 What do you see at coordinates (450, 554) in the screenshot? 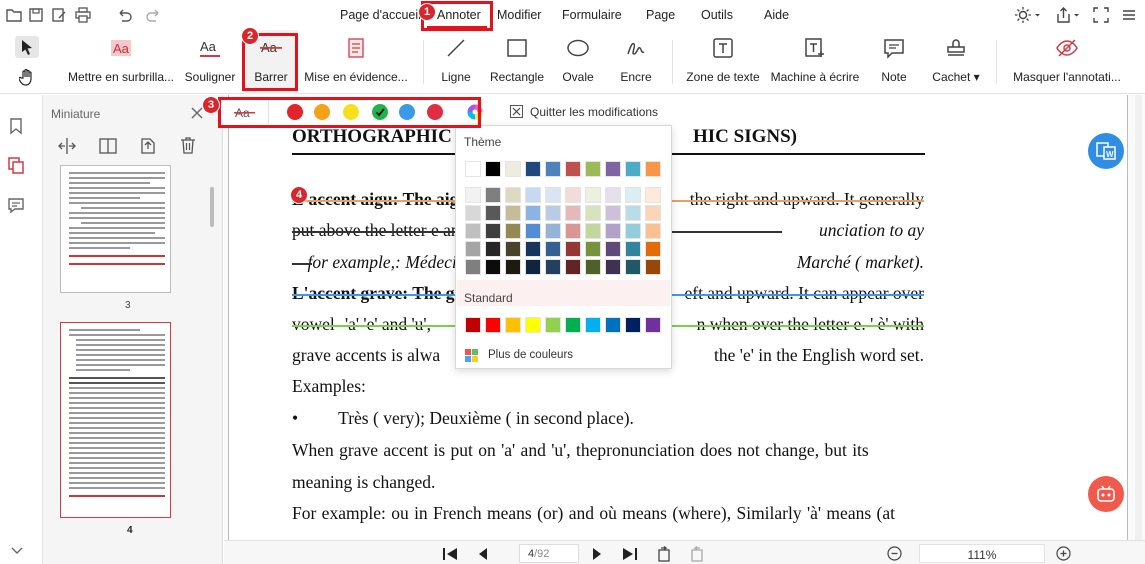
I see `first-page-icon` at bounding box center [450, 554].